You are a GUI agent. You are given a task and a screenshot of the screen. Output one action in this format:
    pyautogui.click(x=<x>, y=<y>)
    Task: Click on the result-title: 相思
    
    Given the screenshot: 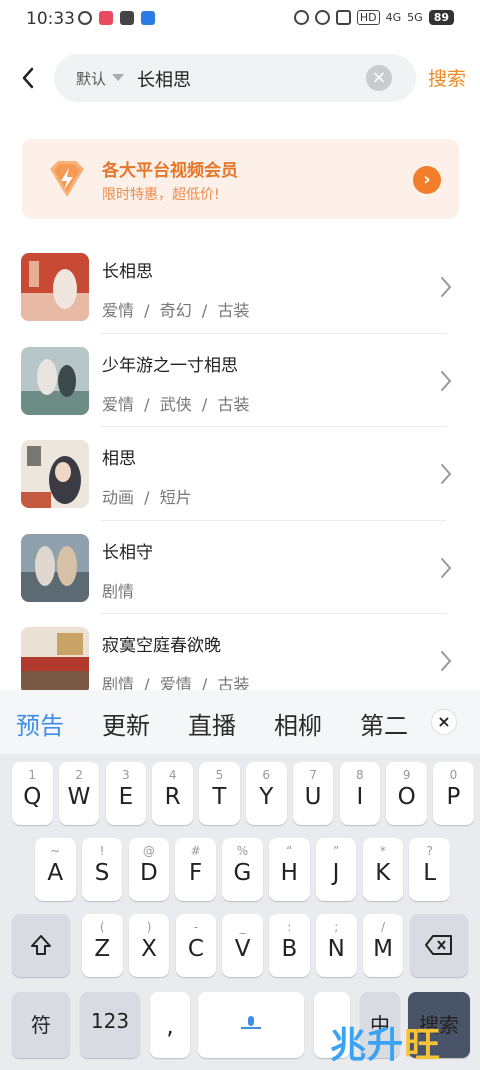 What is the action you would take?
    pyautogui.click(x=119, y=459)
    